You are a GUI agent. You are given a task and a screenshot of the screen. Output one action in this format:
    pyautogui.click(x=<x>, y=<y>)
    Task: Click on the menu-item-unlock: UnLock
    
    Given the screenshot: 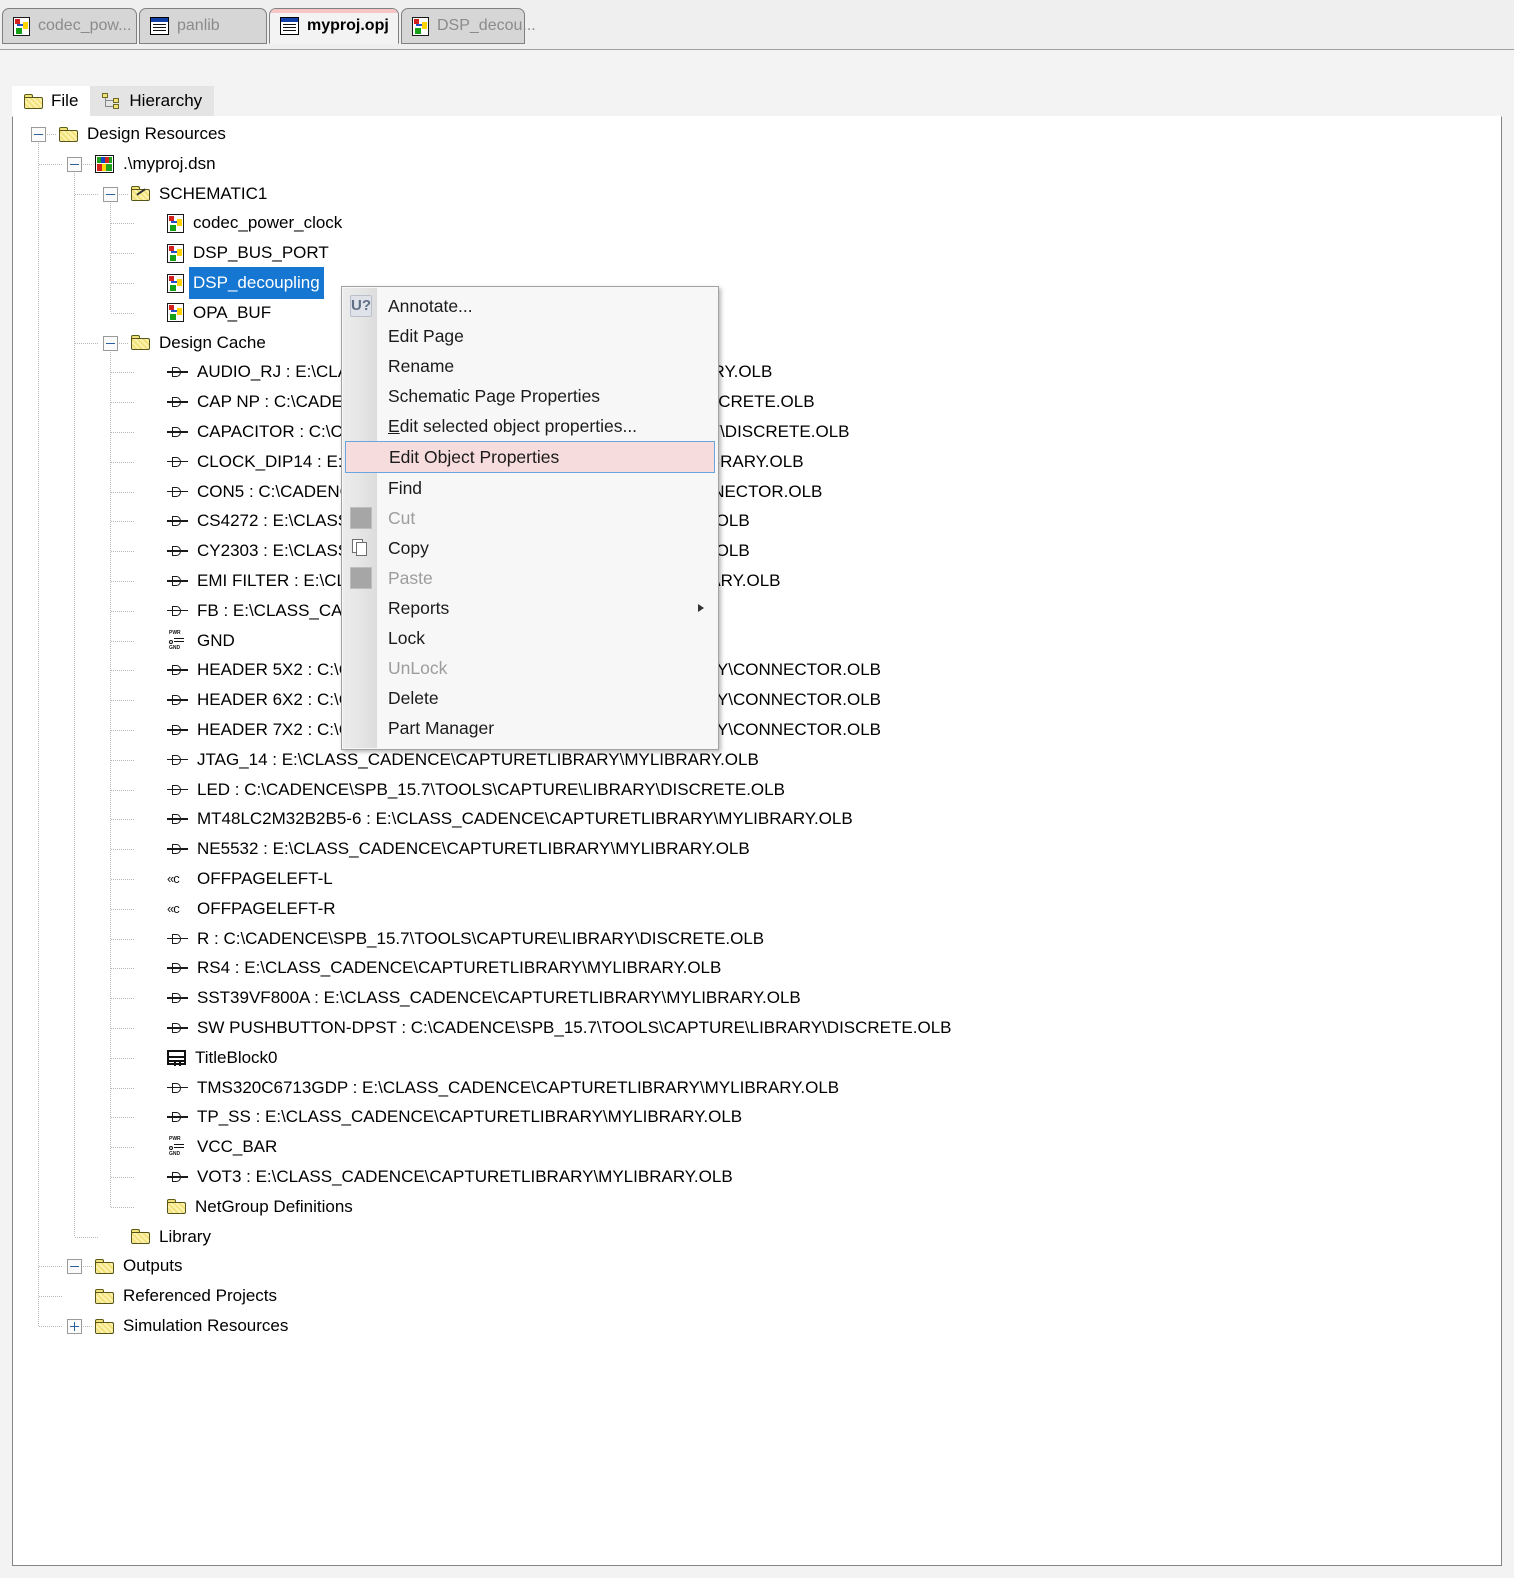 What is the action you would take?
    pyautogui.click(x=530, y=668)
    